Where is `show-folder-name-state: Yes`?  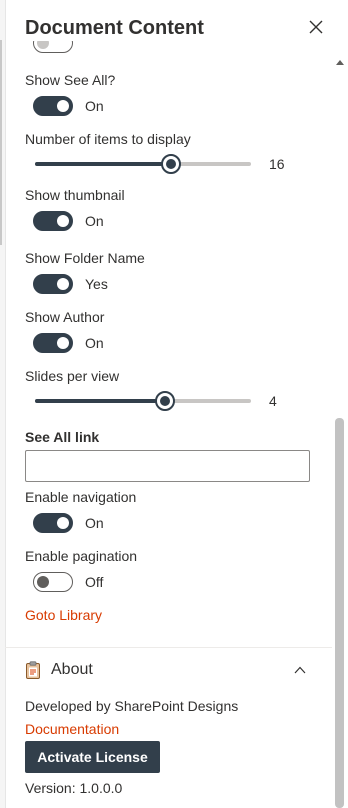
show-folder-name-state: Yes is located at coordinates (96, 284).